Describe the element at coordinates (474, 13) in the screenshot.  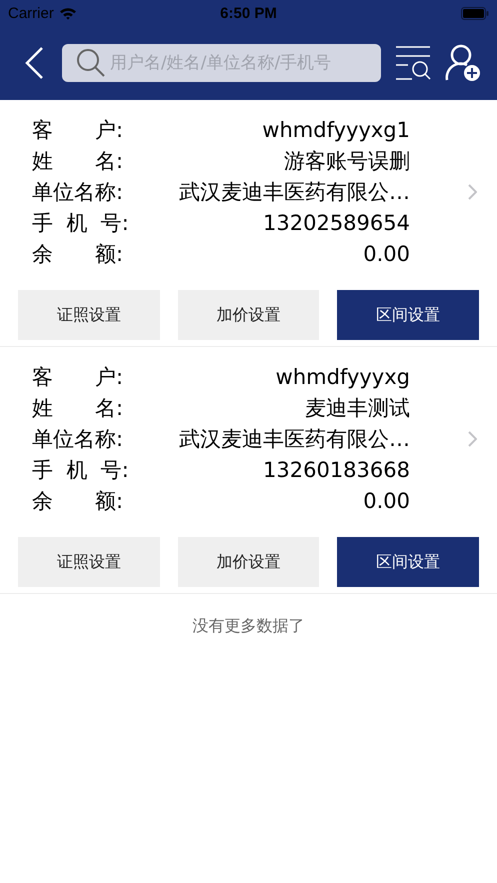
I see `battery-icon` at that location.